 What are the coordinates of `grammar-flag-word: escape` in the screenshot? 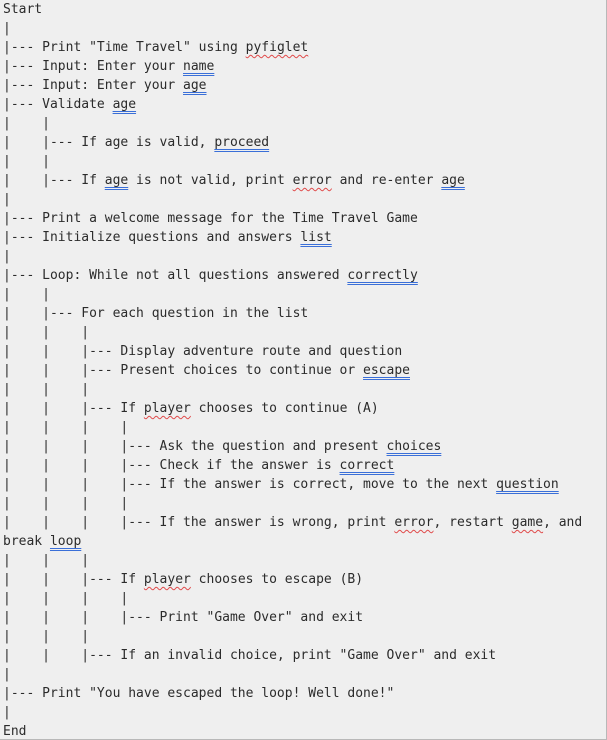 It's located at (386, 370).